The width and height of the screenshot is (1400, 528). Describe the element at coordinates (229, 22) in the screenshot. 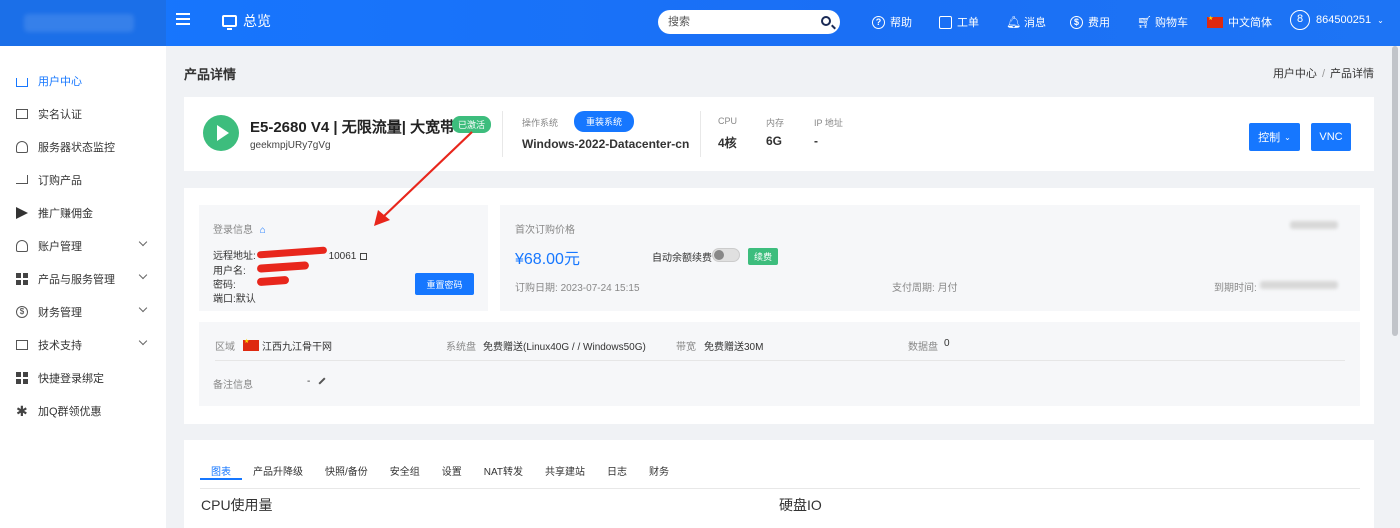

I see `monitor-icon` at that location.